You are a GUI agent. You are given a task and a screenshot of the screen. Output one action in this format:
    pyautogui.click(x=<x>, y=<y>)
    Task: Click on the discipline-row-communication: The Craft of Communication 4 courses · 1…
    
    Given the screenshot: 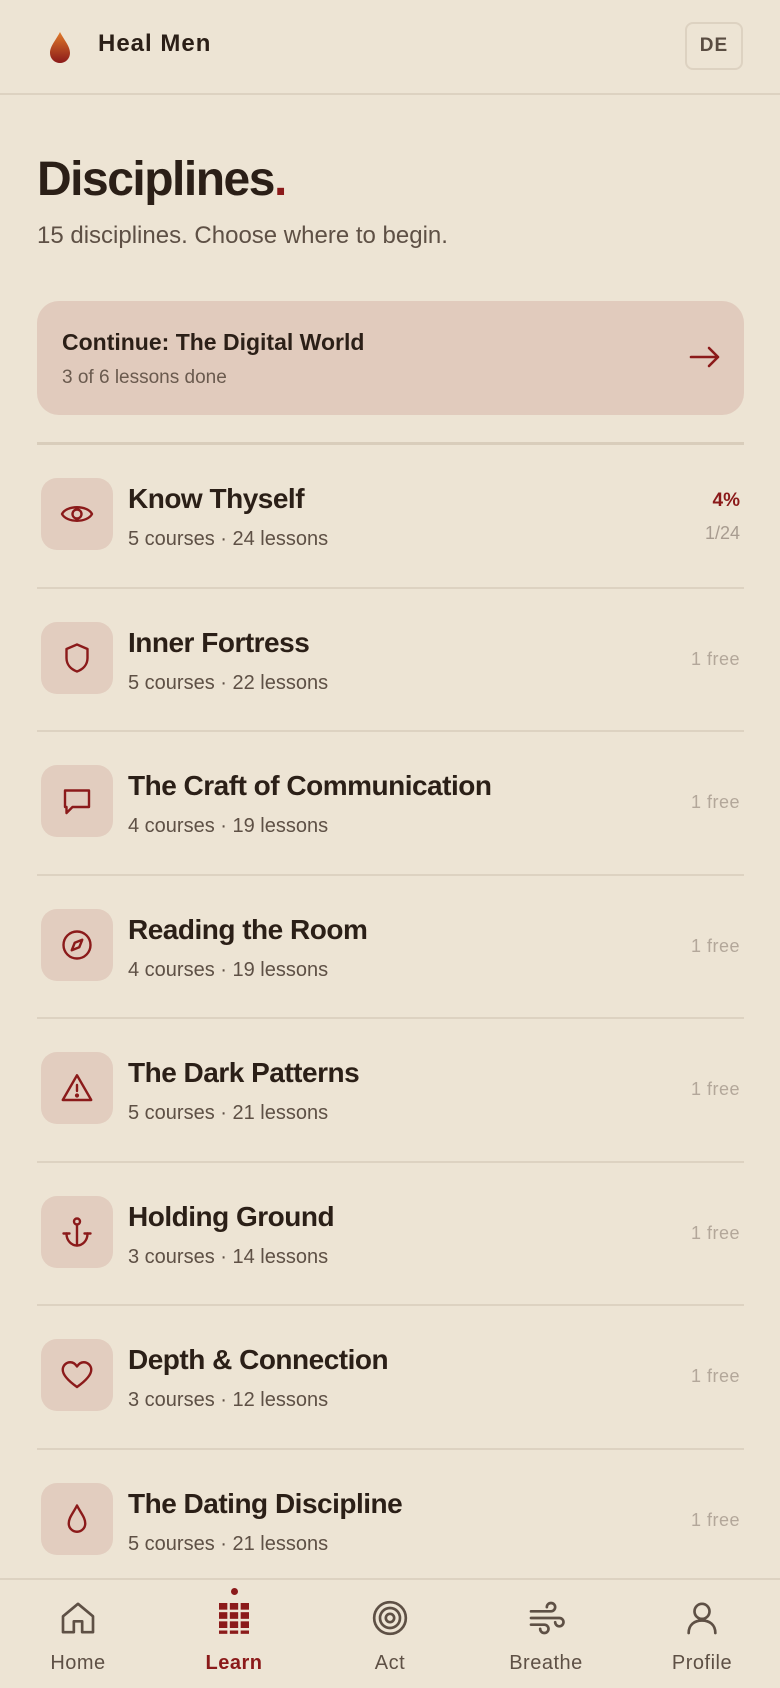 What is the action you would take?
    pyautogui.click(x=390, y=804)
    